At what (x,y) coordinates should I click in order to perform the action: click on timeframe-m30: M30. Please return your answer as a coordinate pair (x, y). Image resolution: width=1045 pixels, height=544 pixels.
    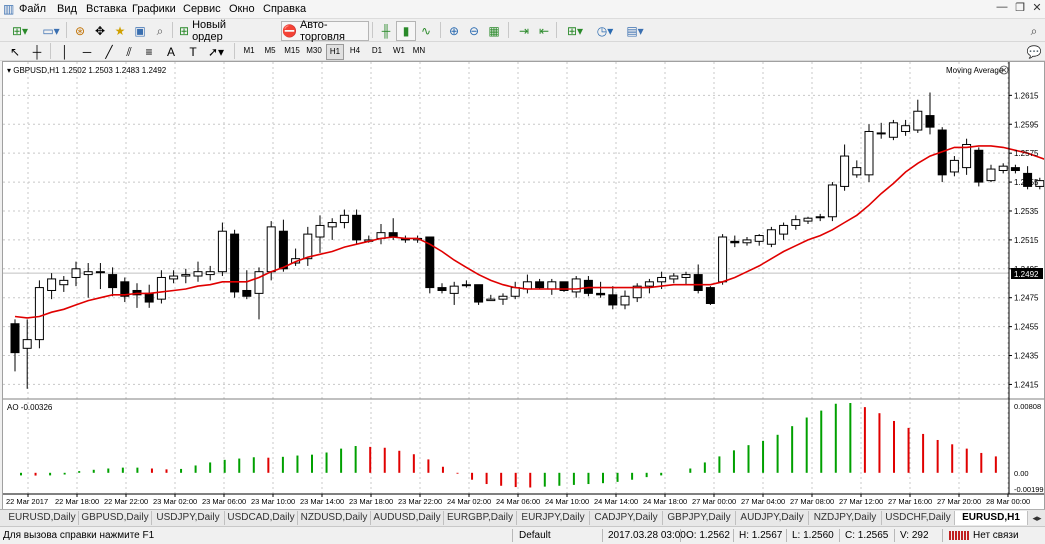
    Looking at the image, I should click on (314, 51).